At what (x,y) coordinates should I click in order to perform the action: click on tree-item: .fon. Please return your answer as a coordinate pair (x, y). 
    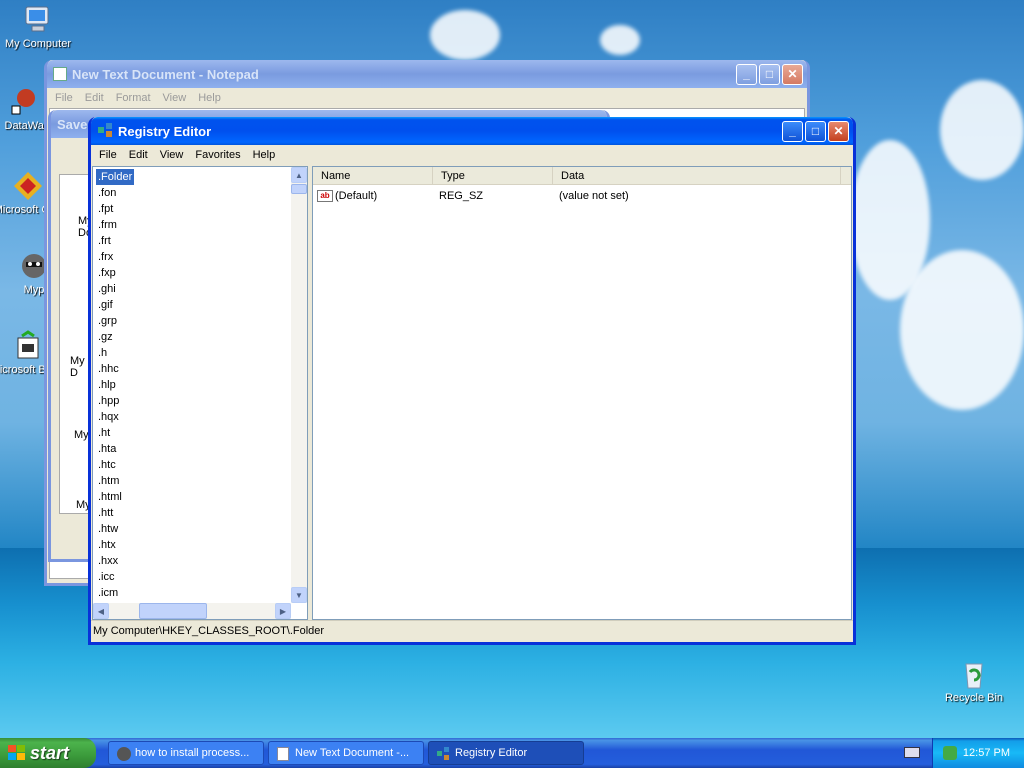
    Looking at the image, I should click on (115, 193).